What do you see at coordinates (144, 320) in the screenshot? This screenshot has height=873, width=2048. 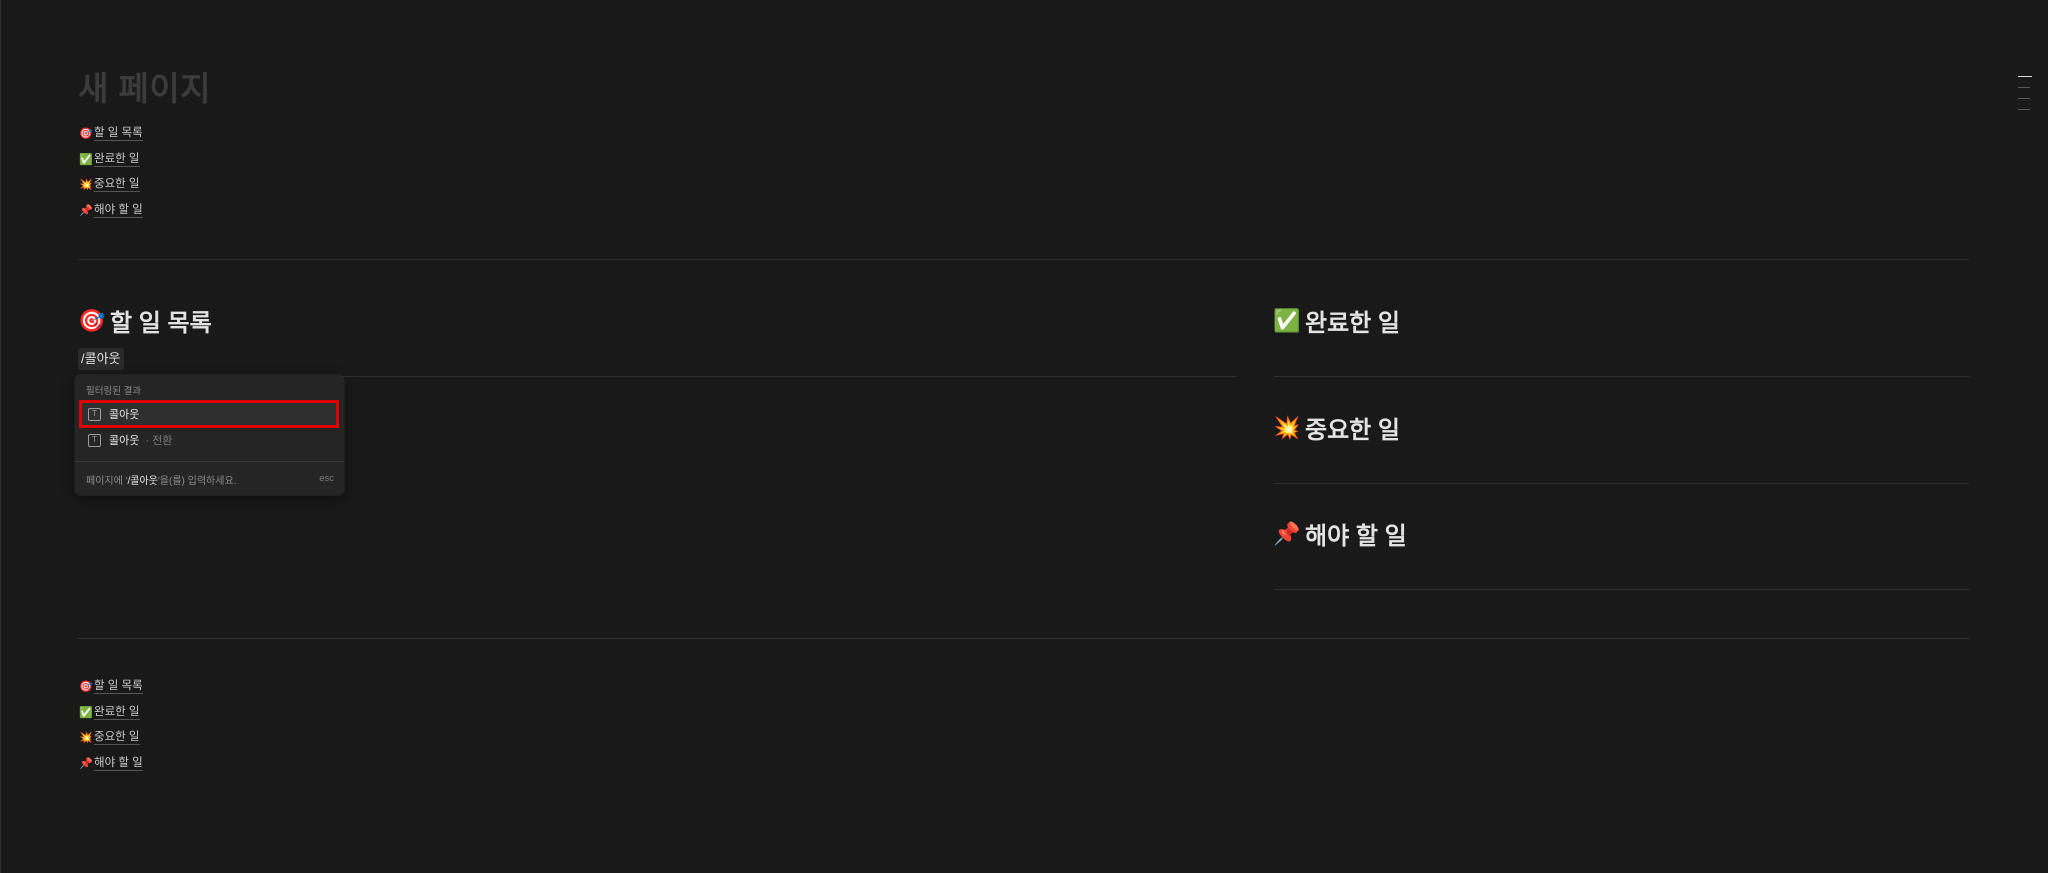 I see `heading-todo-list: 🎯 할 일 목록` at bounding box center [144, 320].